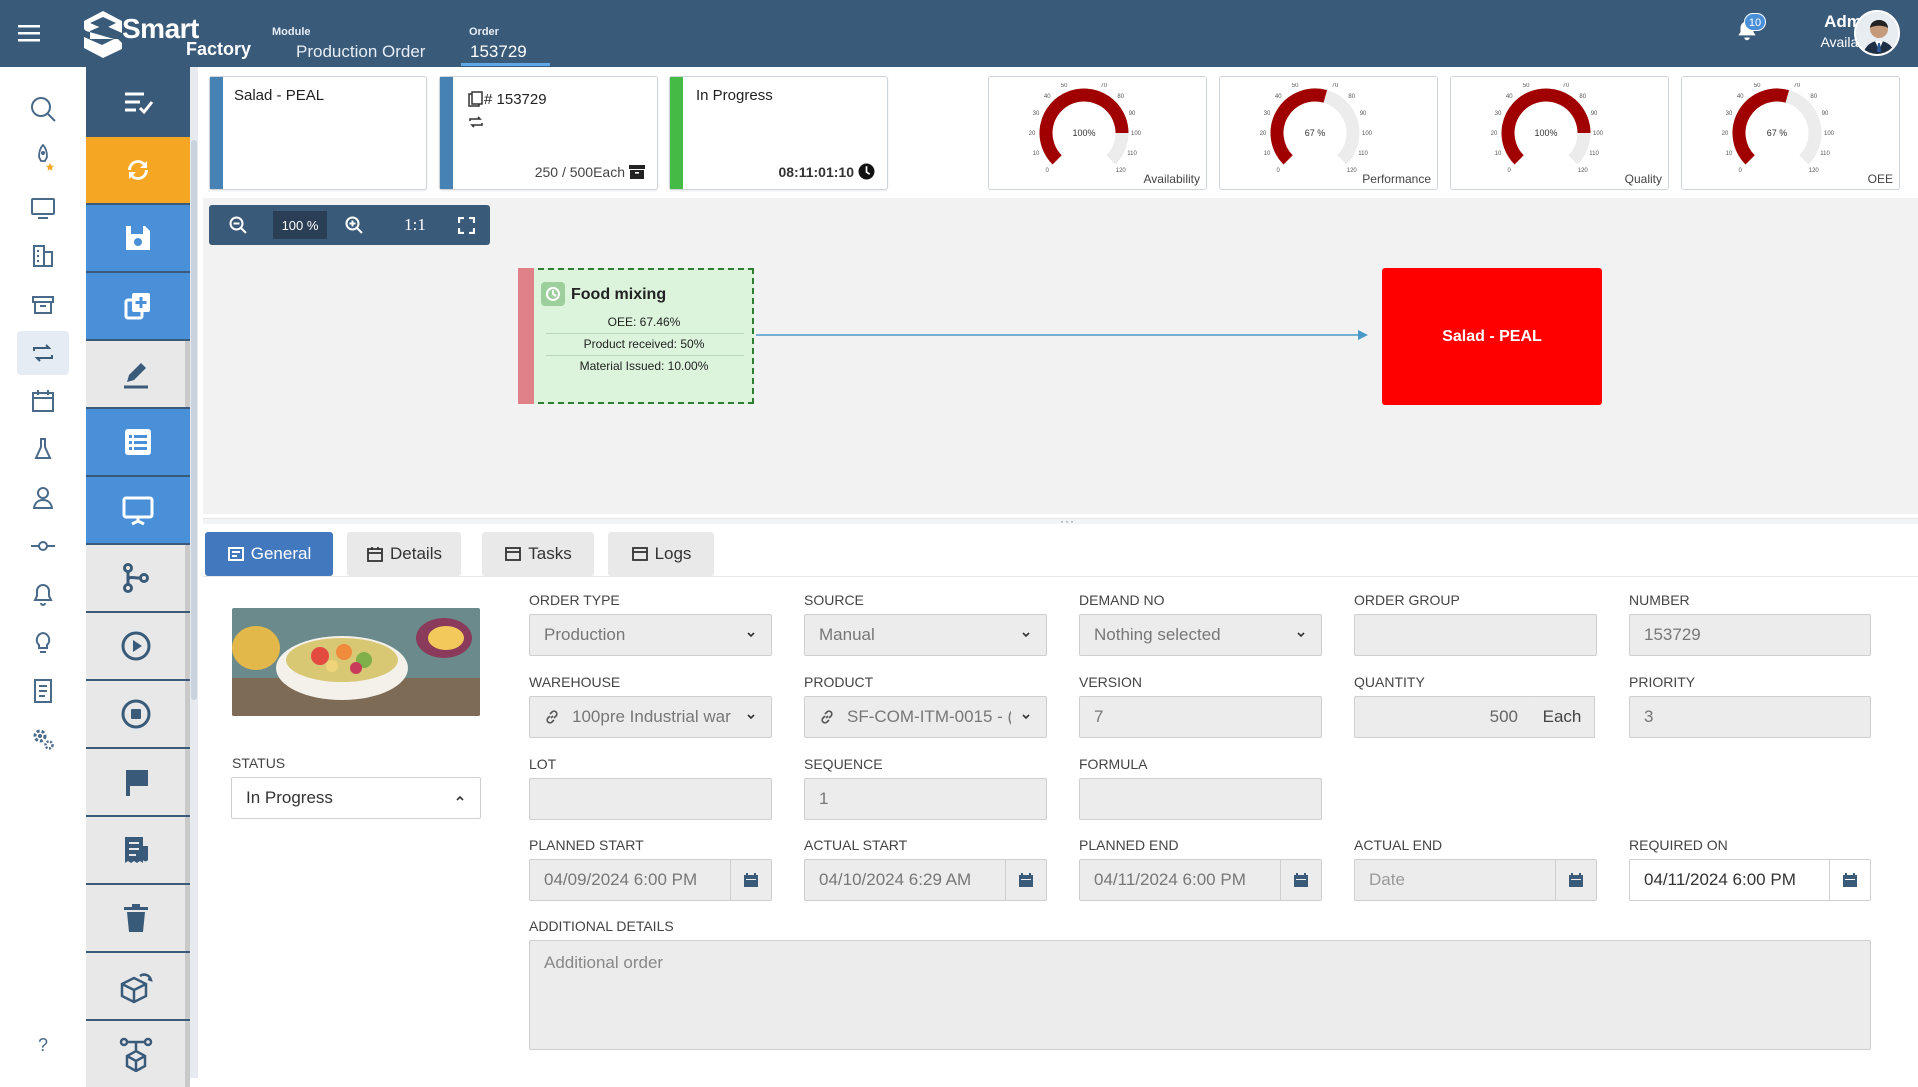 This screenshot has height=1087, width=1918. I want to click on tab-tasks: Tasks, so click(538, 554).